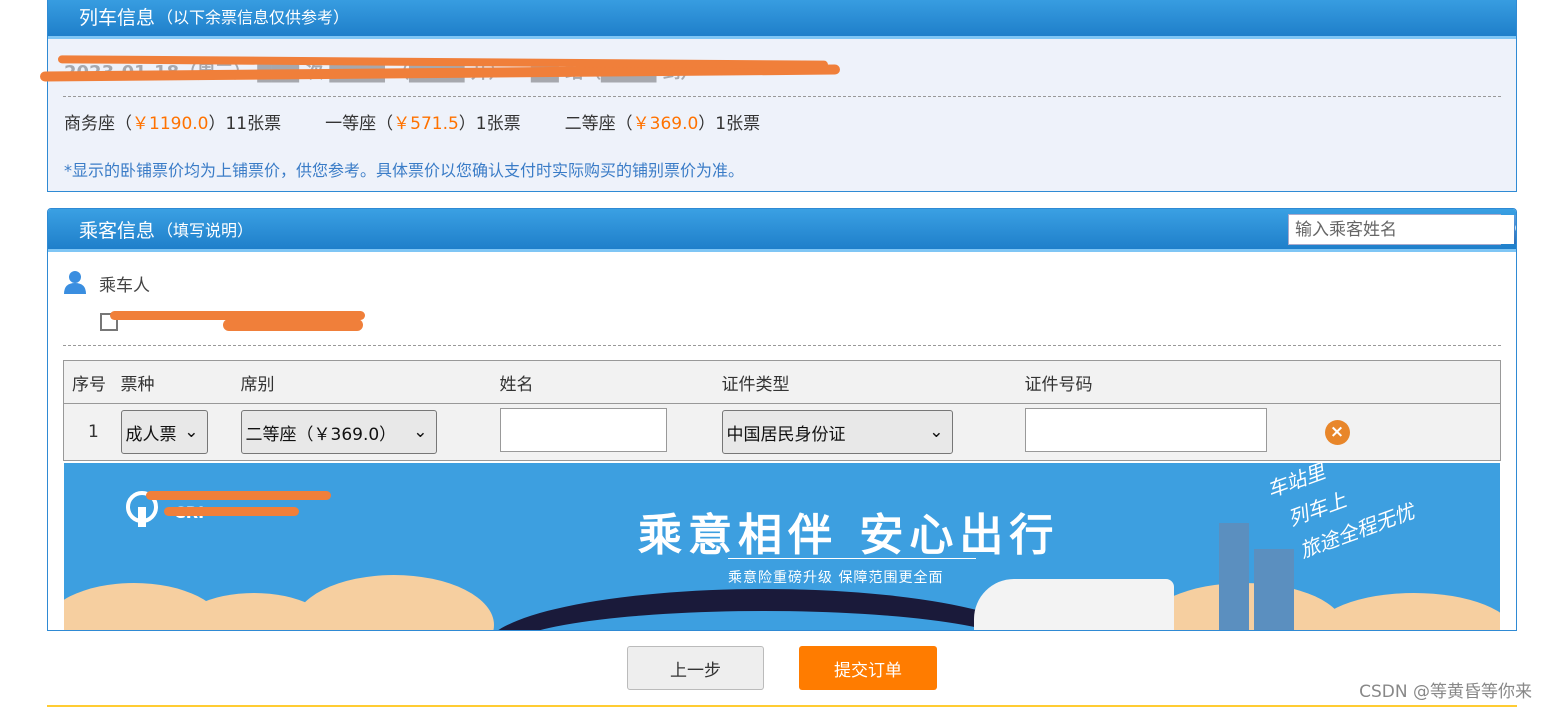  Describe the element at coordinates (1074, 604) in the screenshot. I see `train-image` at that location.